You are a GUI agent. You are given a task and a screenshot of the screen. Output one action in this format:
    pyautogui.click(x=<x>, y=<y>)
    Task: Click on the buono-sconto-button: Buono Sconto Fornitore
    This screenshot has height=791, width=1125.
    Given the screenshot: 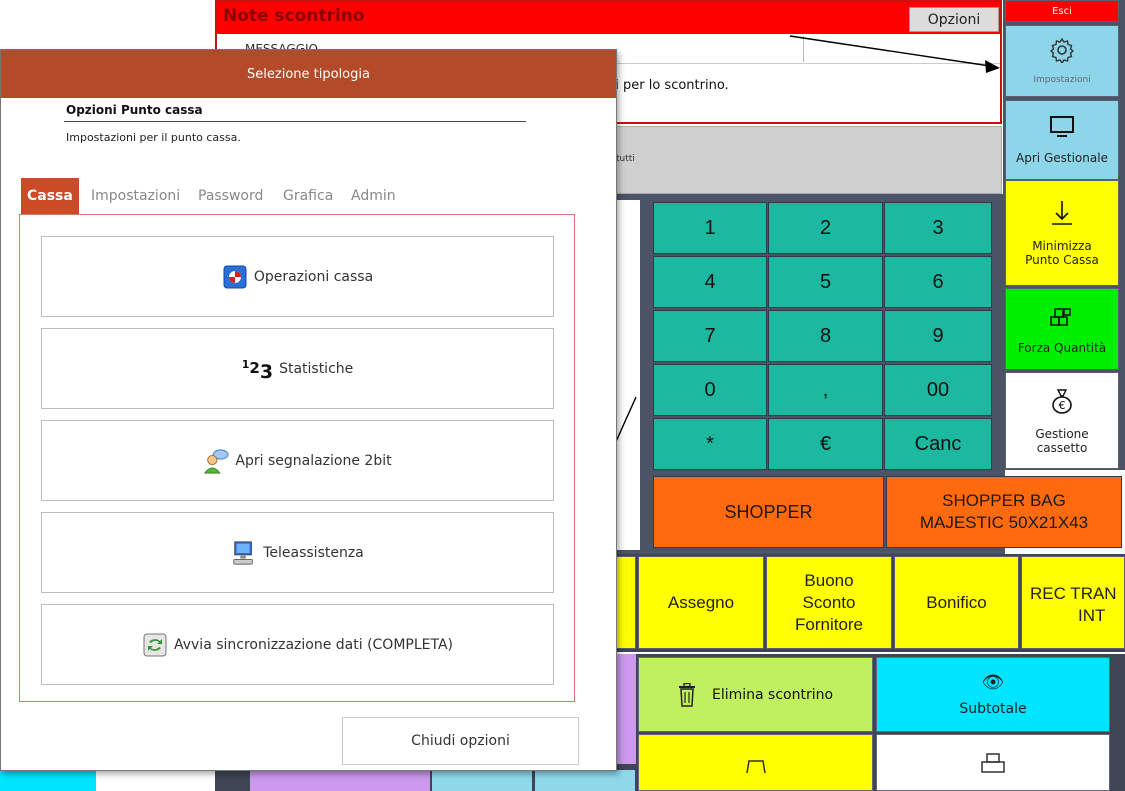 What is the action you would take?
    pyautogui.click(x=829, y=602)
    